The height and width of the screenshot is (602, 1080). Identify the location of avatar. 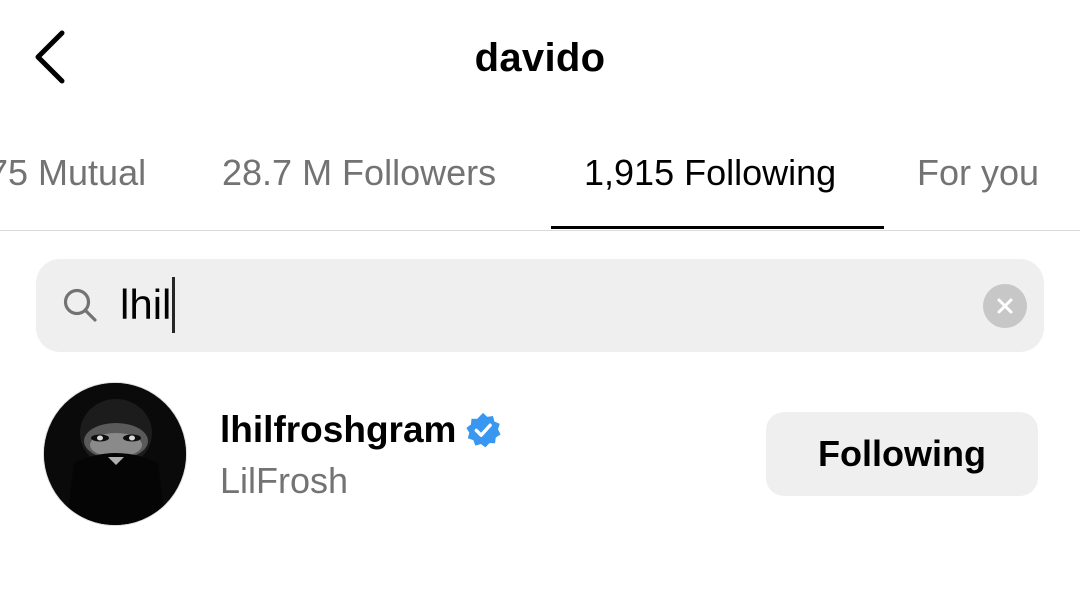
(115, 454).